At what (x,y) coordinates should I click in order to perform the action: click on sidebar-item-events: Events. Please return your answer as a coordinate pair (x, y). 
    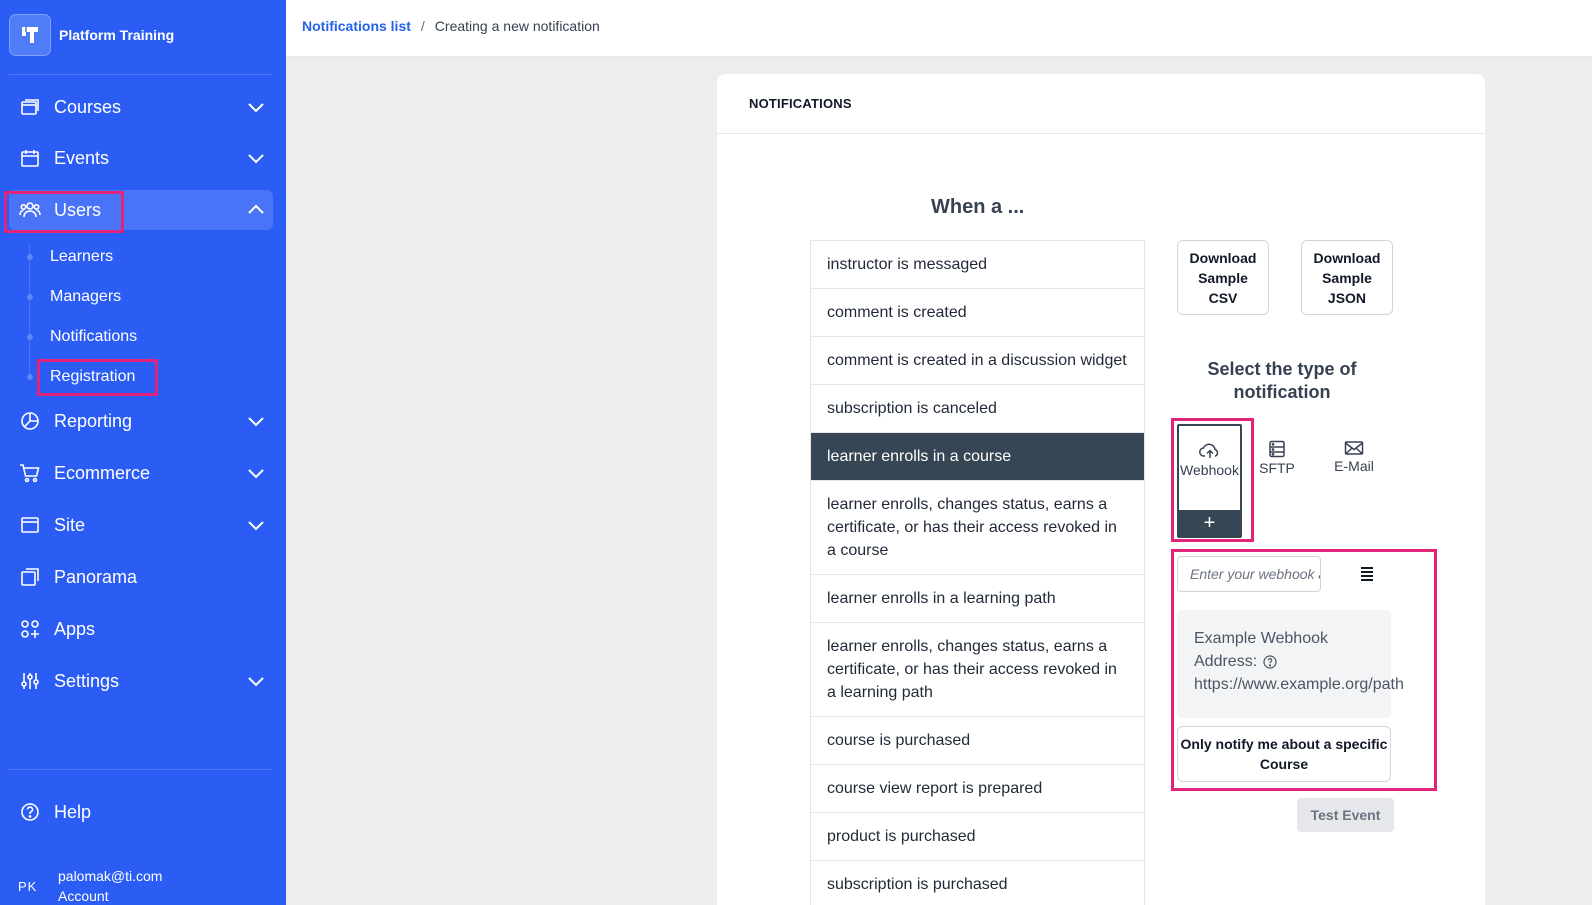
    Looking at the image, I should click on (141, 158).